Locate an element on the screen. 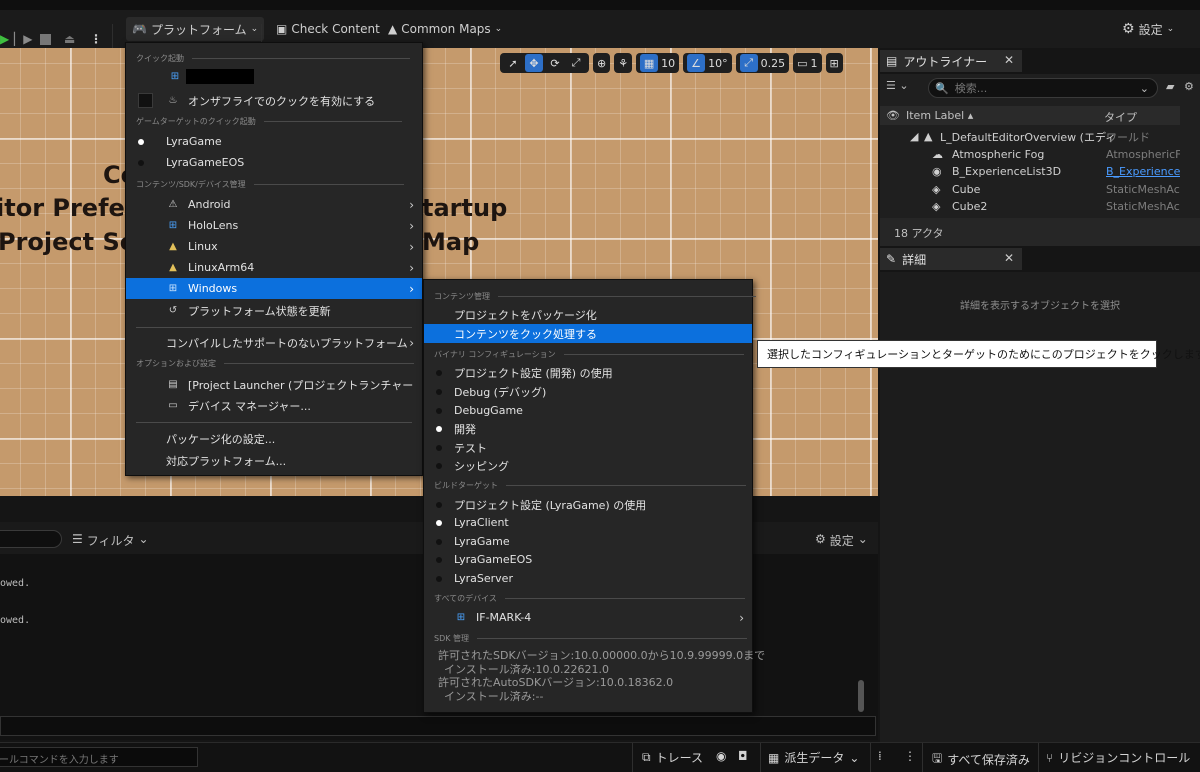 The height and width of the screenshot is (772, 1200). platform-item-android: ⚠ Android › is located at coordinates (274, 204).